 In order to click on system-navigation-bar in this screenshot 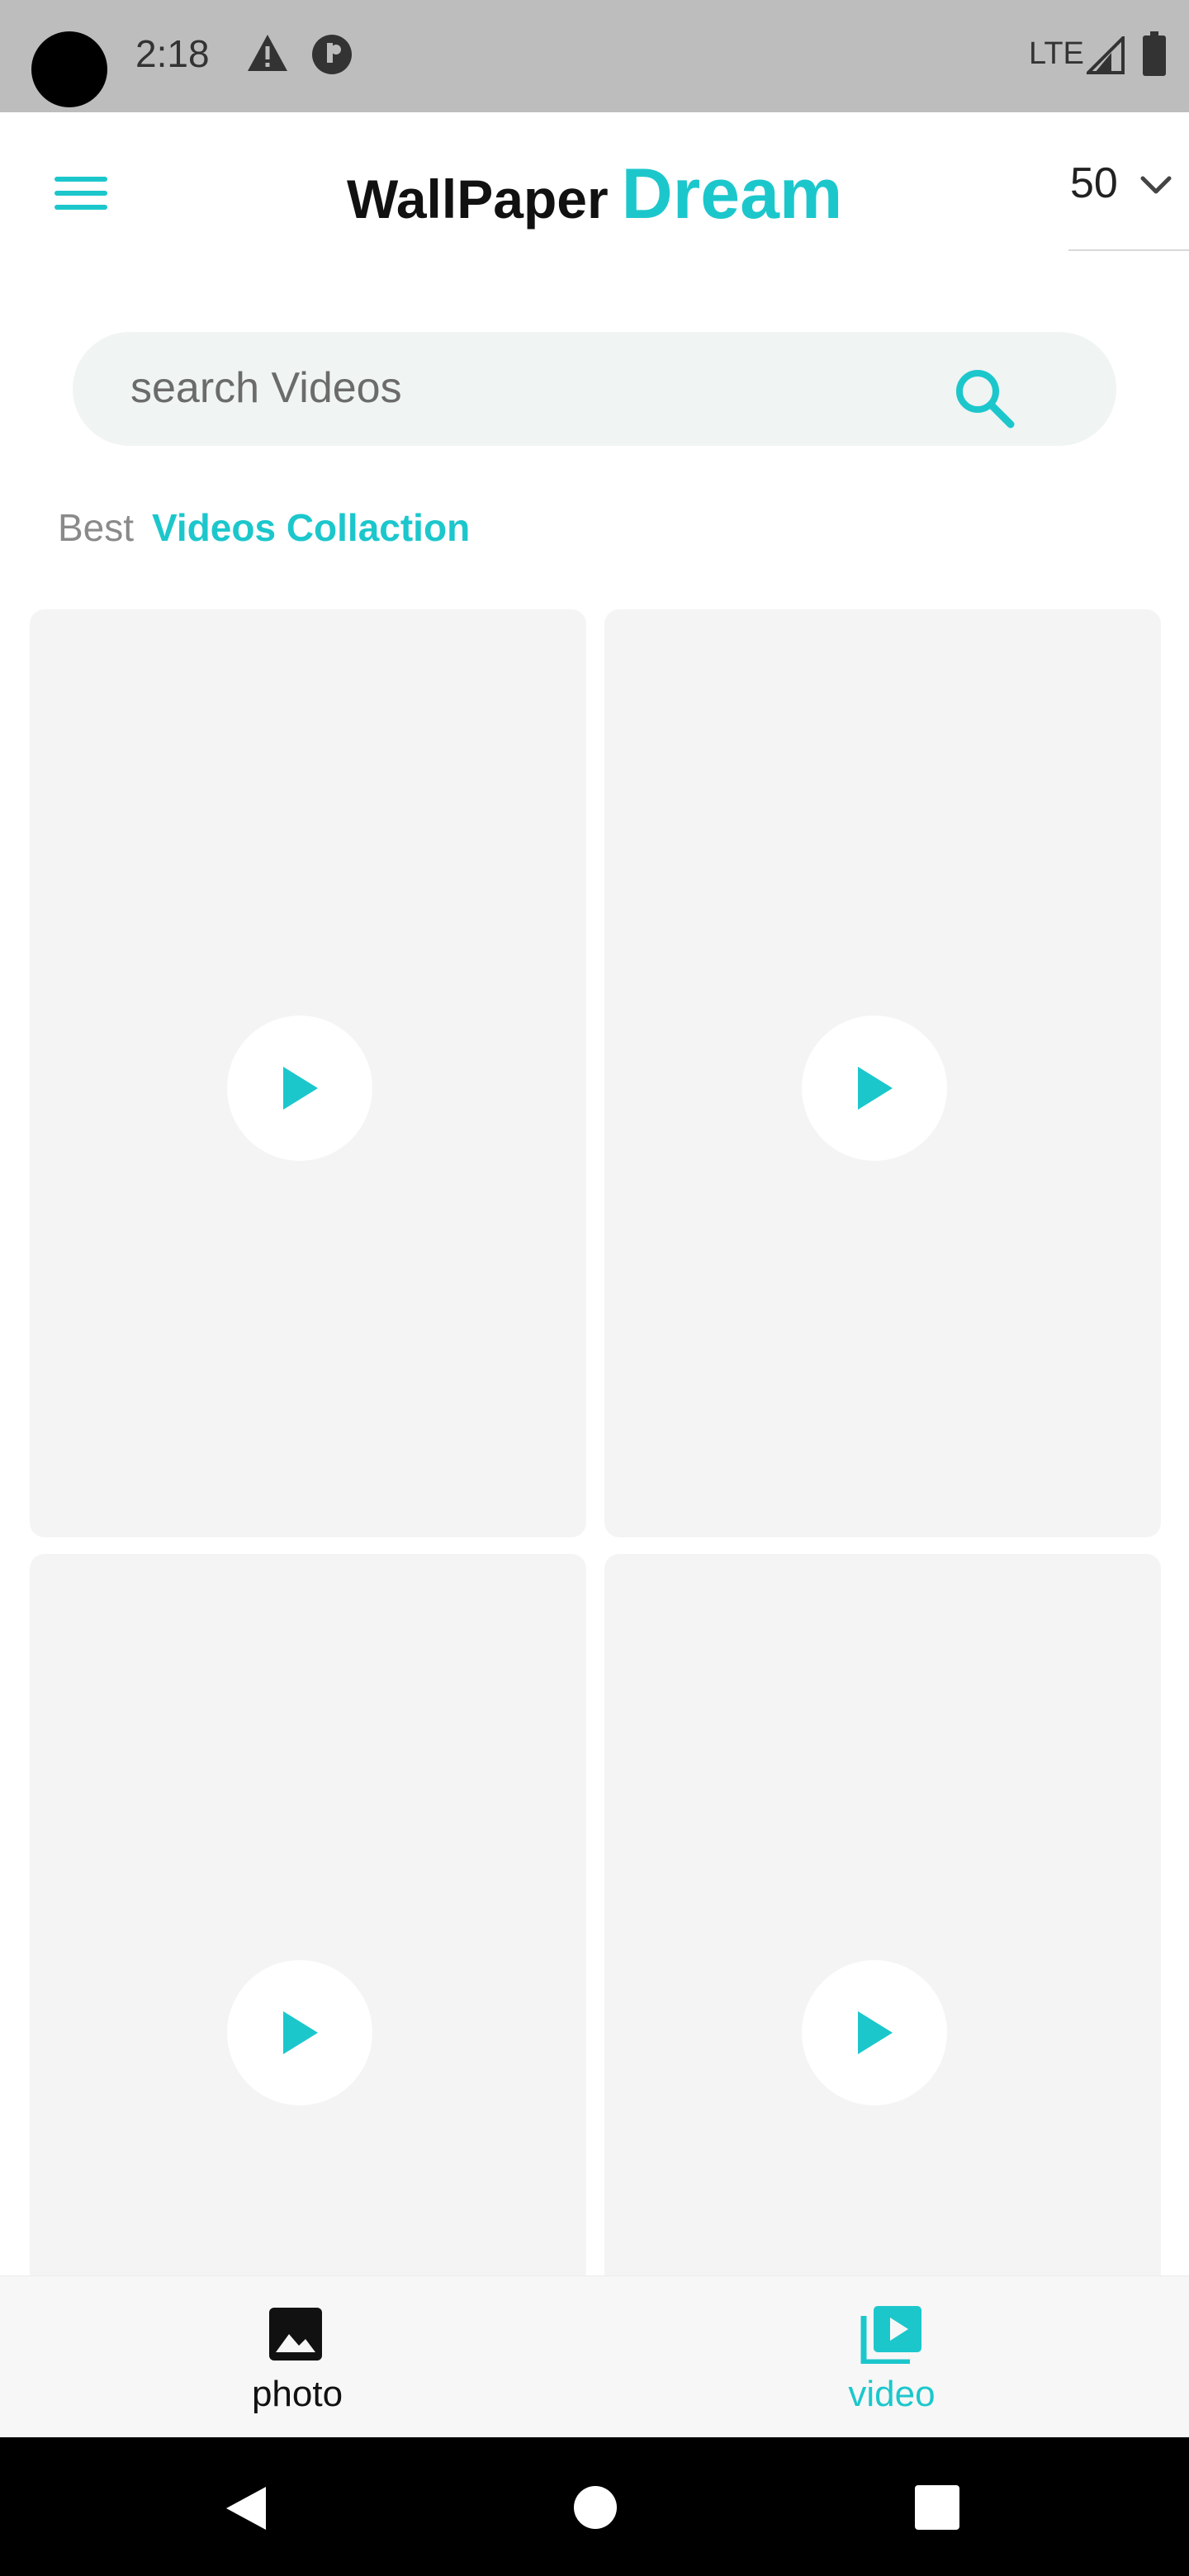, I will do `click(594, 2506)`.